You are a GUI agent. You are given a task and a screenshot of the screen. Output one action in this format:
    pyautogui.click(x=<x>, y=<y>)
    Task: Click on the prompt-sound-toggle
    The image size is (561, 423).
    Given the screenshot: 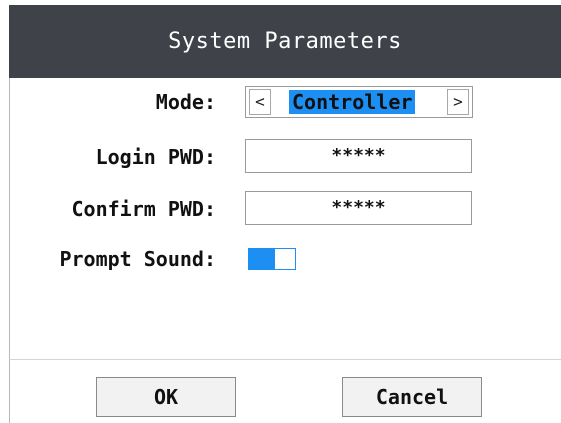 What is the action you would take?
    pyautogui.click(x=272, y=259)
    